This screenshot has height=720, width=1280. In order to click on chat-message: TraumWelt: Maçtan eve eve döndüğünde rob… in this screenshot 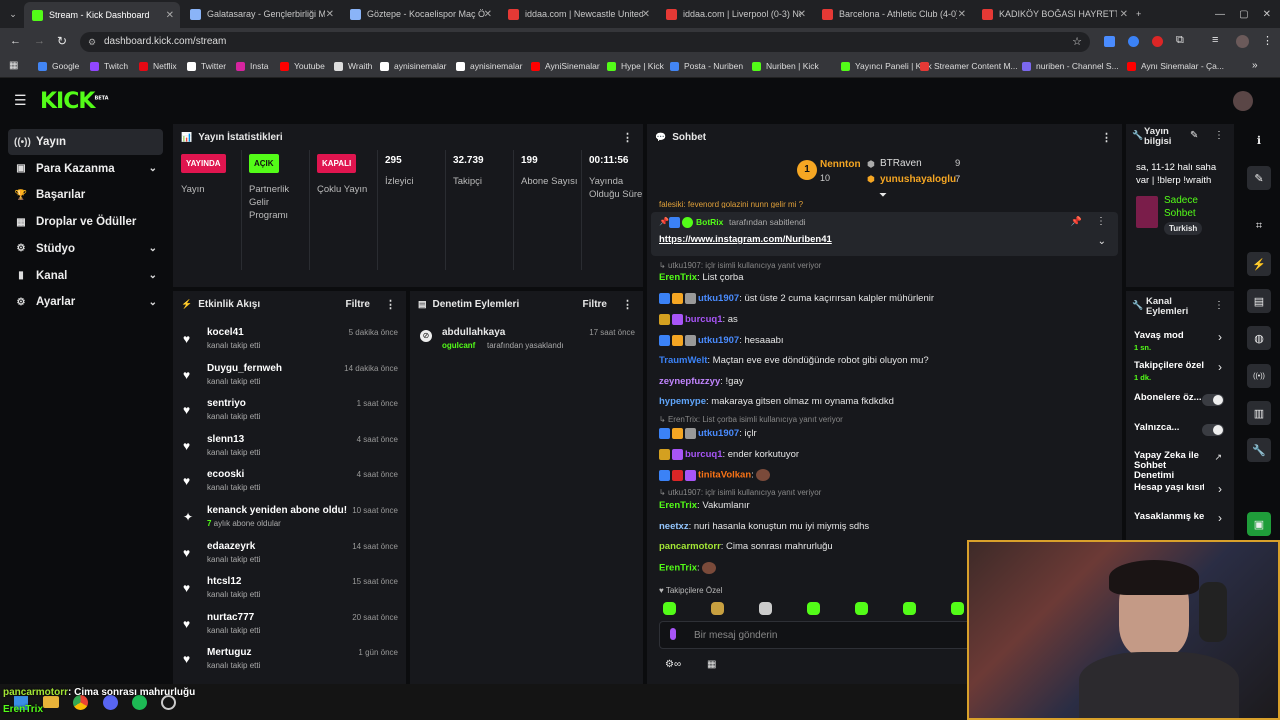, I will do `click(794, 360)`.